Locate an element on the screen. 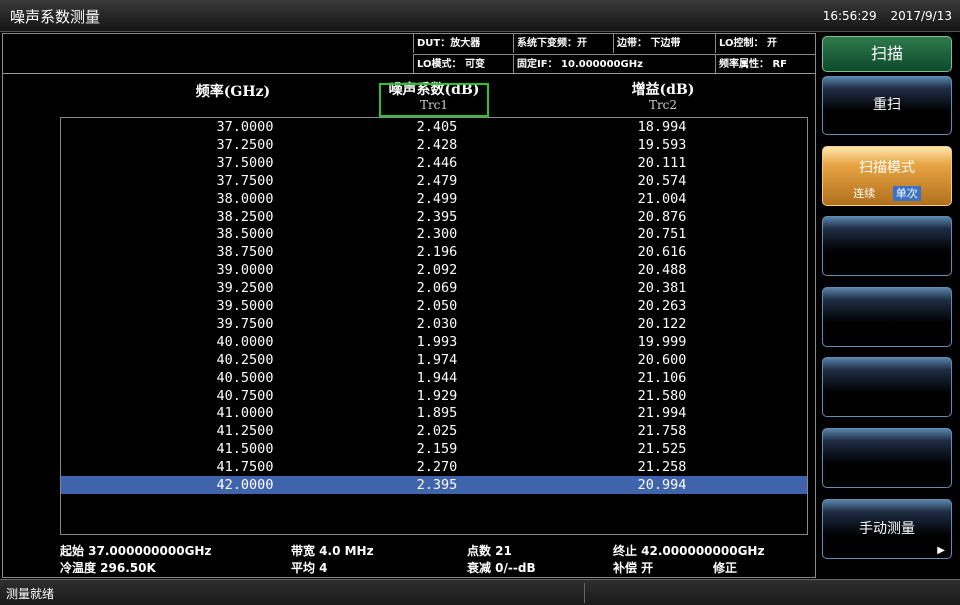  table-row: 37.5000 2.446 20.111 is located at coordinates (434, 163).